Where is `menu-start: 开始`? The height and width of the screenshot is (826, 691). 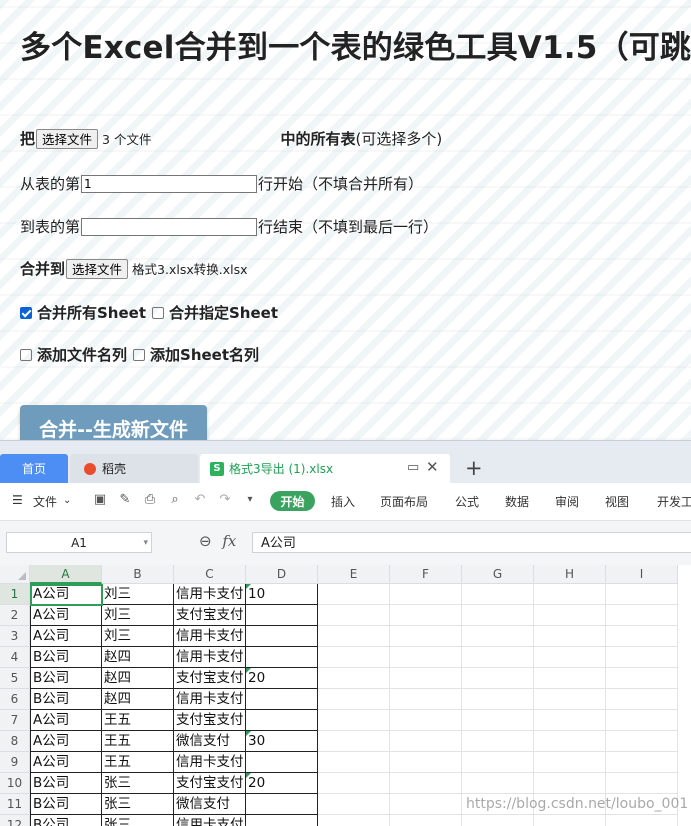
menu-start: 开始 is located at coordinates (292, 501).